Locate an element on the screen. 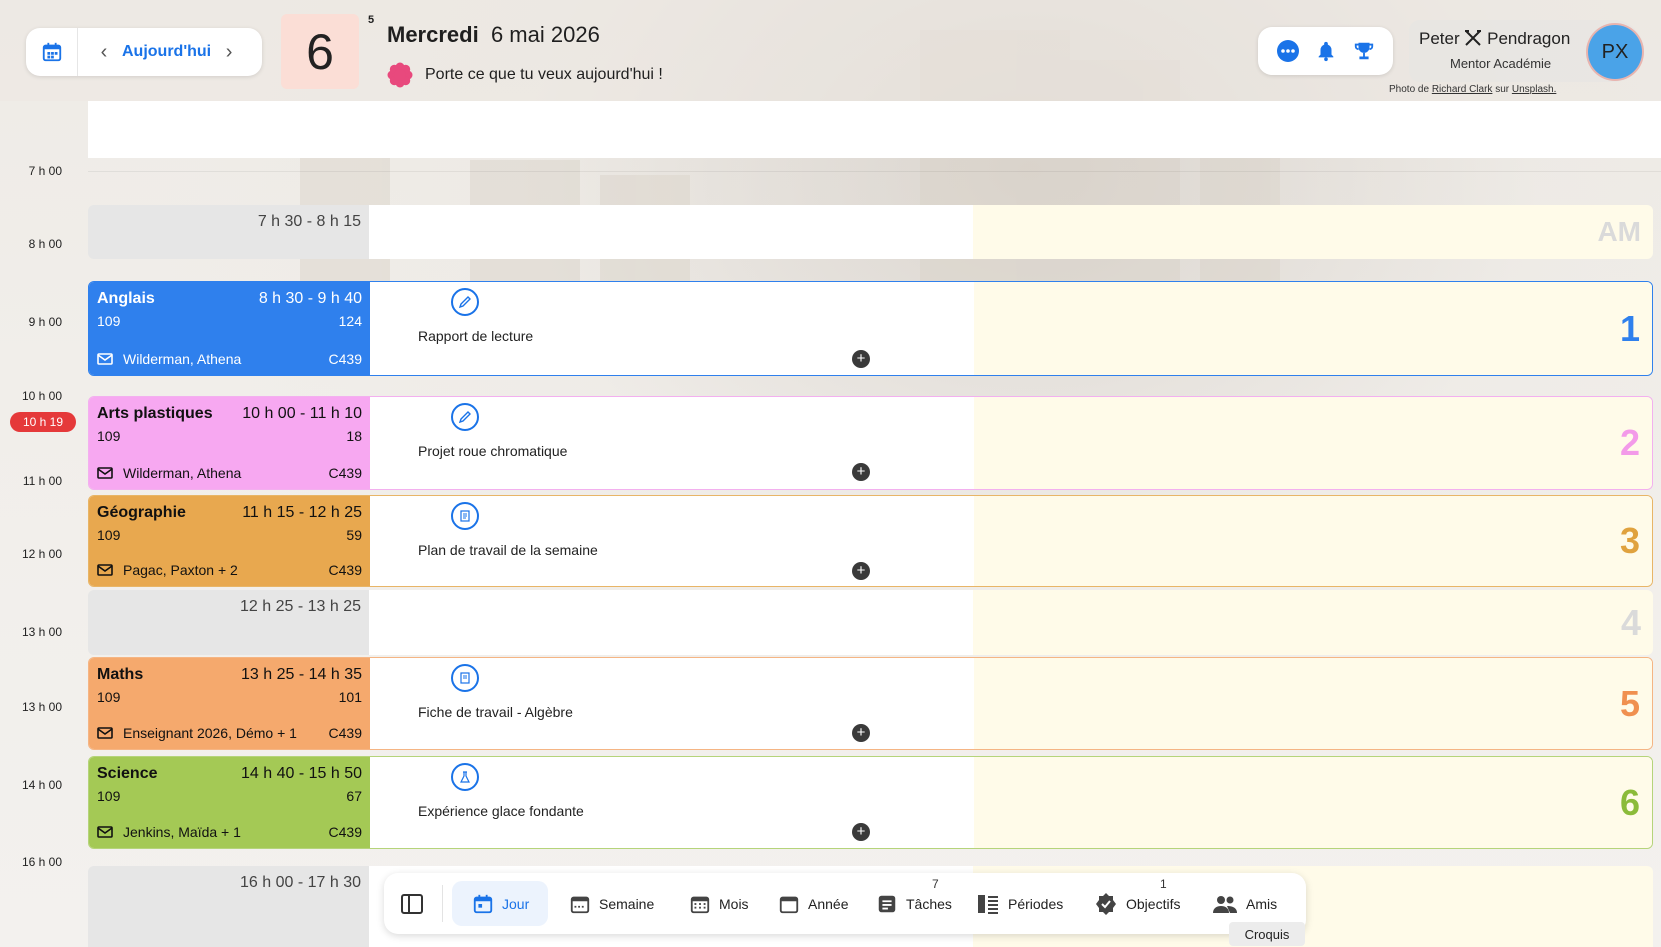  worksheet-icon is located at coordinates (465, 678).